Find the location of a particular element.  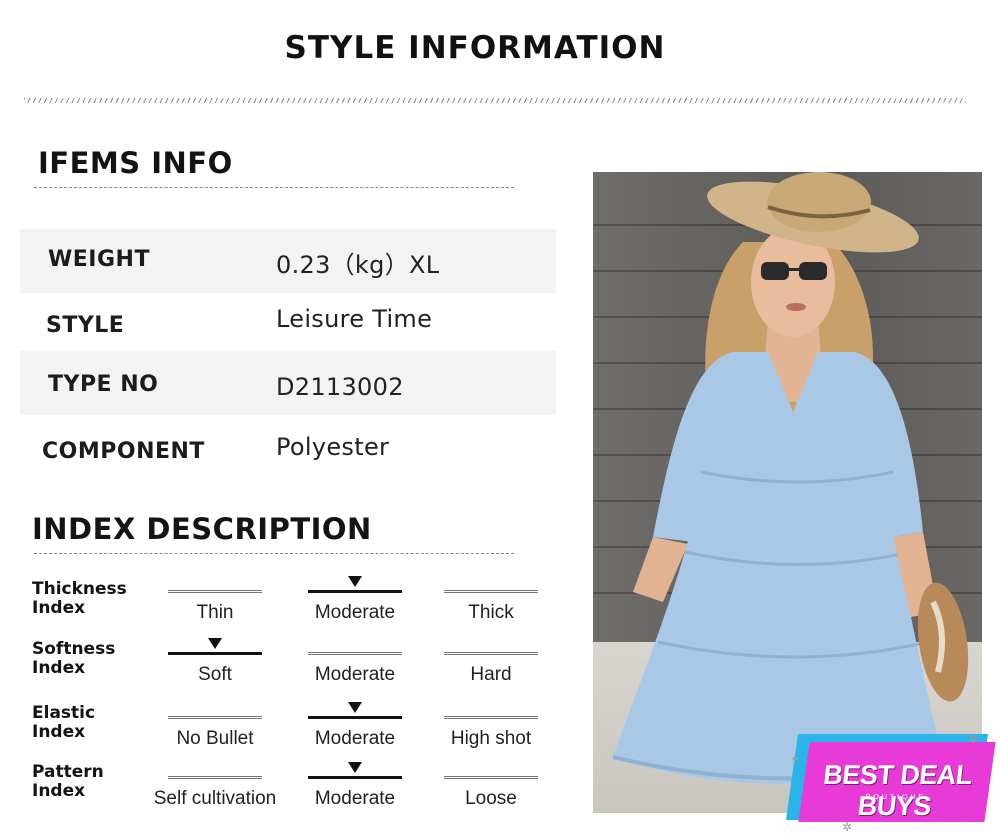

index-description-heading: INDEX DESCRIPTION is located at coordinates (202, 529).